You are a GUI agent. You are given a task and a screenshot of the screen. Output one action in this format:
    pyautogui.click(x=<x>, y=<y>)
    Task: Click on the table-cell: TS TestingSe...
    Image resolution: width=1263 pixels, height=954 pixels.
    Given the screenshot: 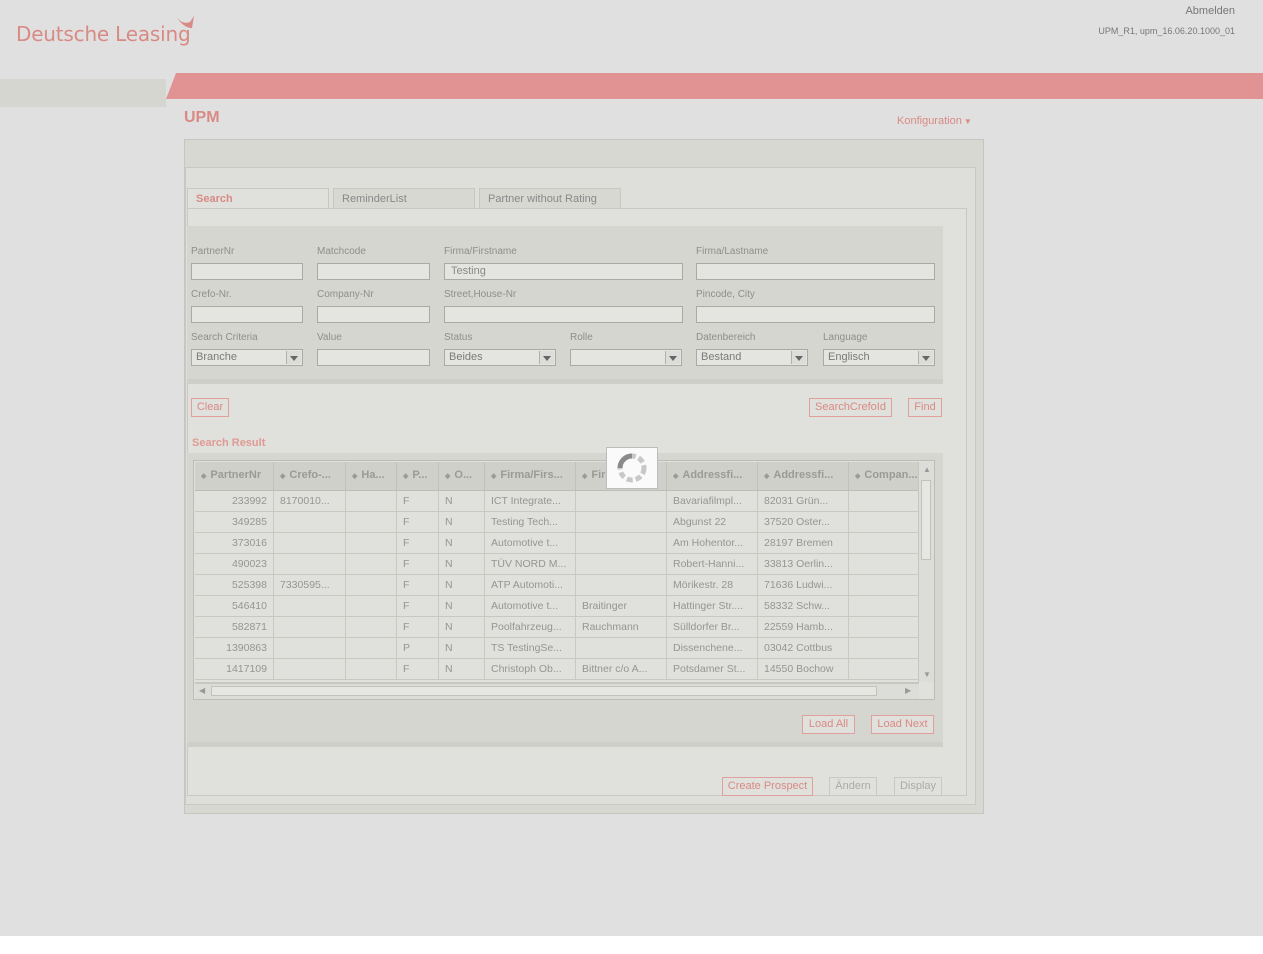 What is the action you would take?
    pyautogui.click(x=530, y=648)
    